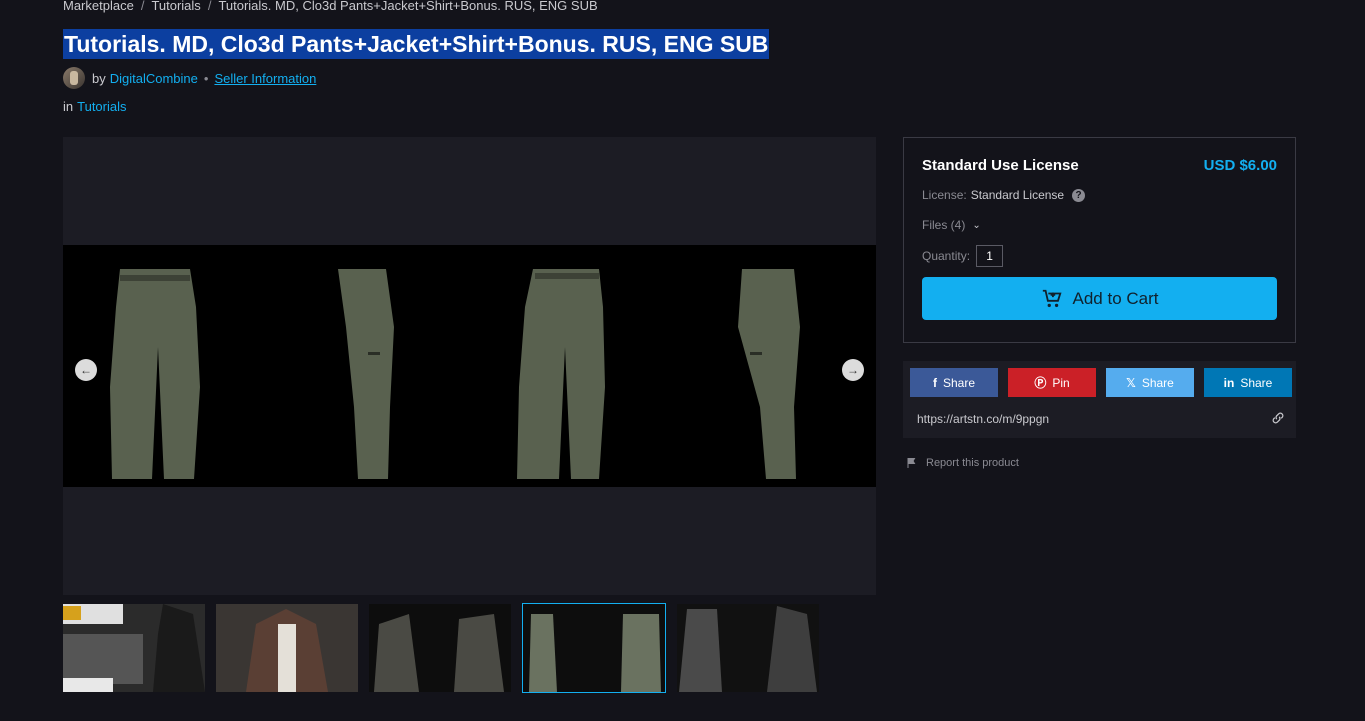  I want to click on avatar, so click(74, 78).